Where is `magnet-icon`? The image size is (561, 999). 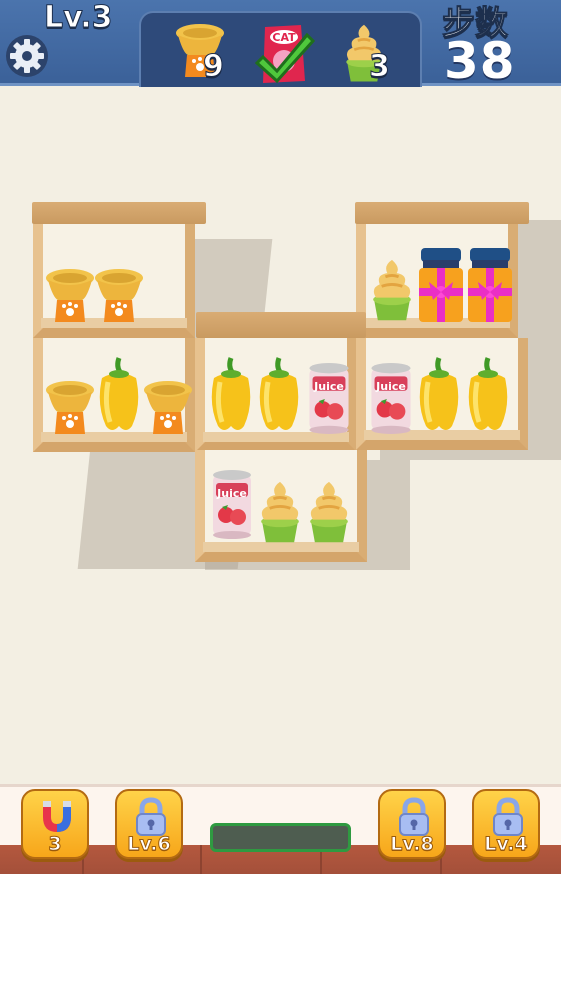 magnet-icon is located at coordinates (57, 816).